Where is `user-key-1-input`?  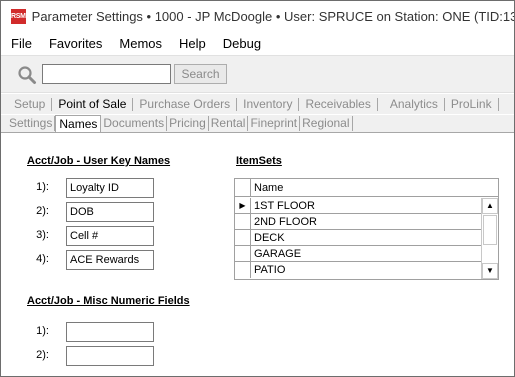
user-key-1-input is located at coordinates (110, 188).